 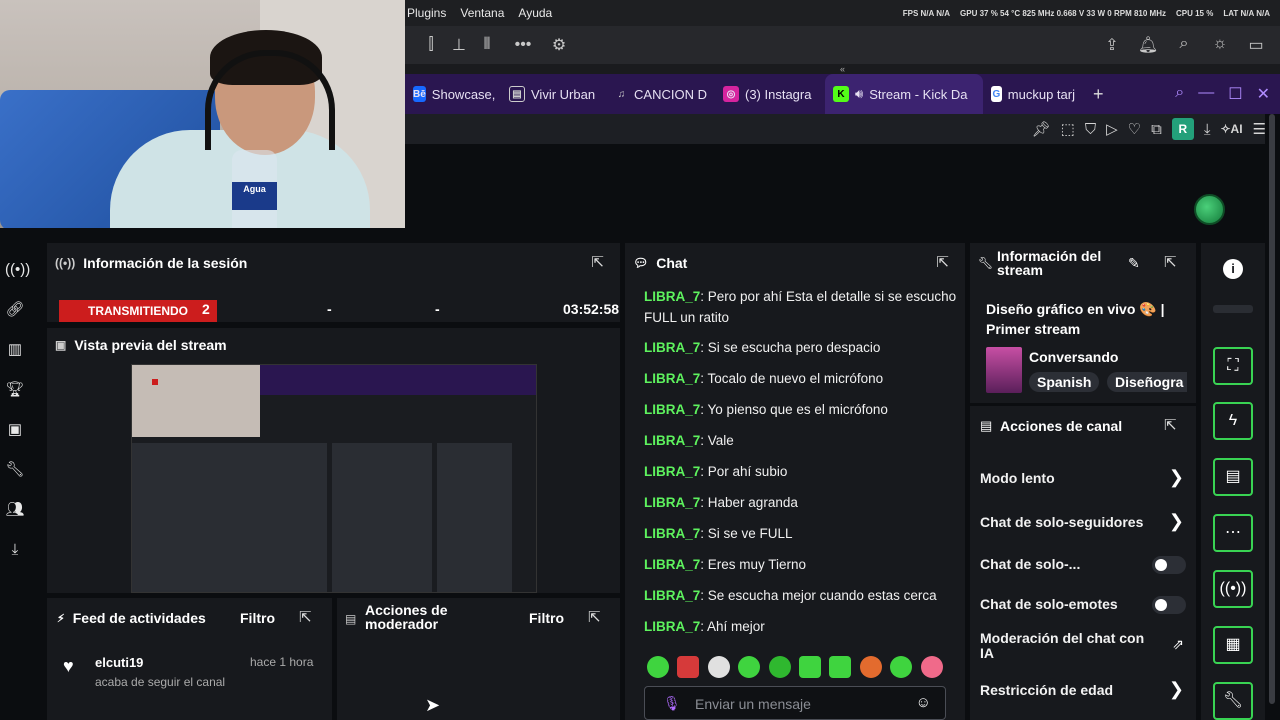 I want to click on tag-chip: Diseñogra, so click(x=1147, y=382).